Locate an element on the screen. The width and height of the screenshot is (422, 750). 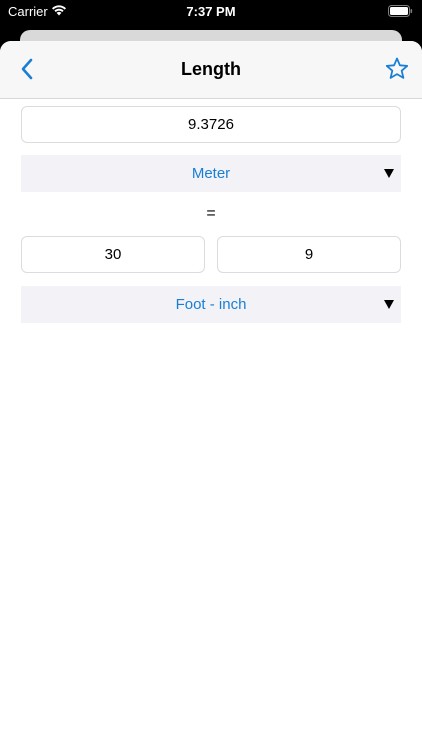
equals-sign: = is located at coordinates (211, 213).